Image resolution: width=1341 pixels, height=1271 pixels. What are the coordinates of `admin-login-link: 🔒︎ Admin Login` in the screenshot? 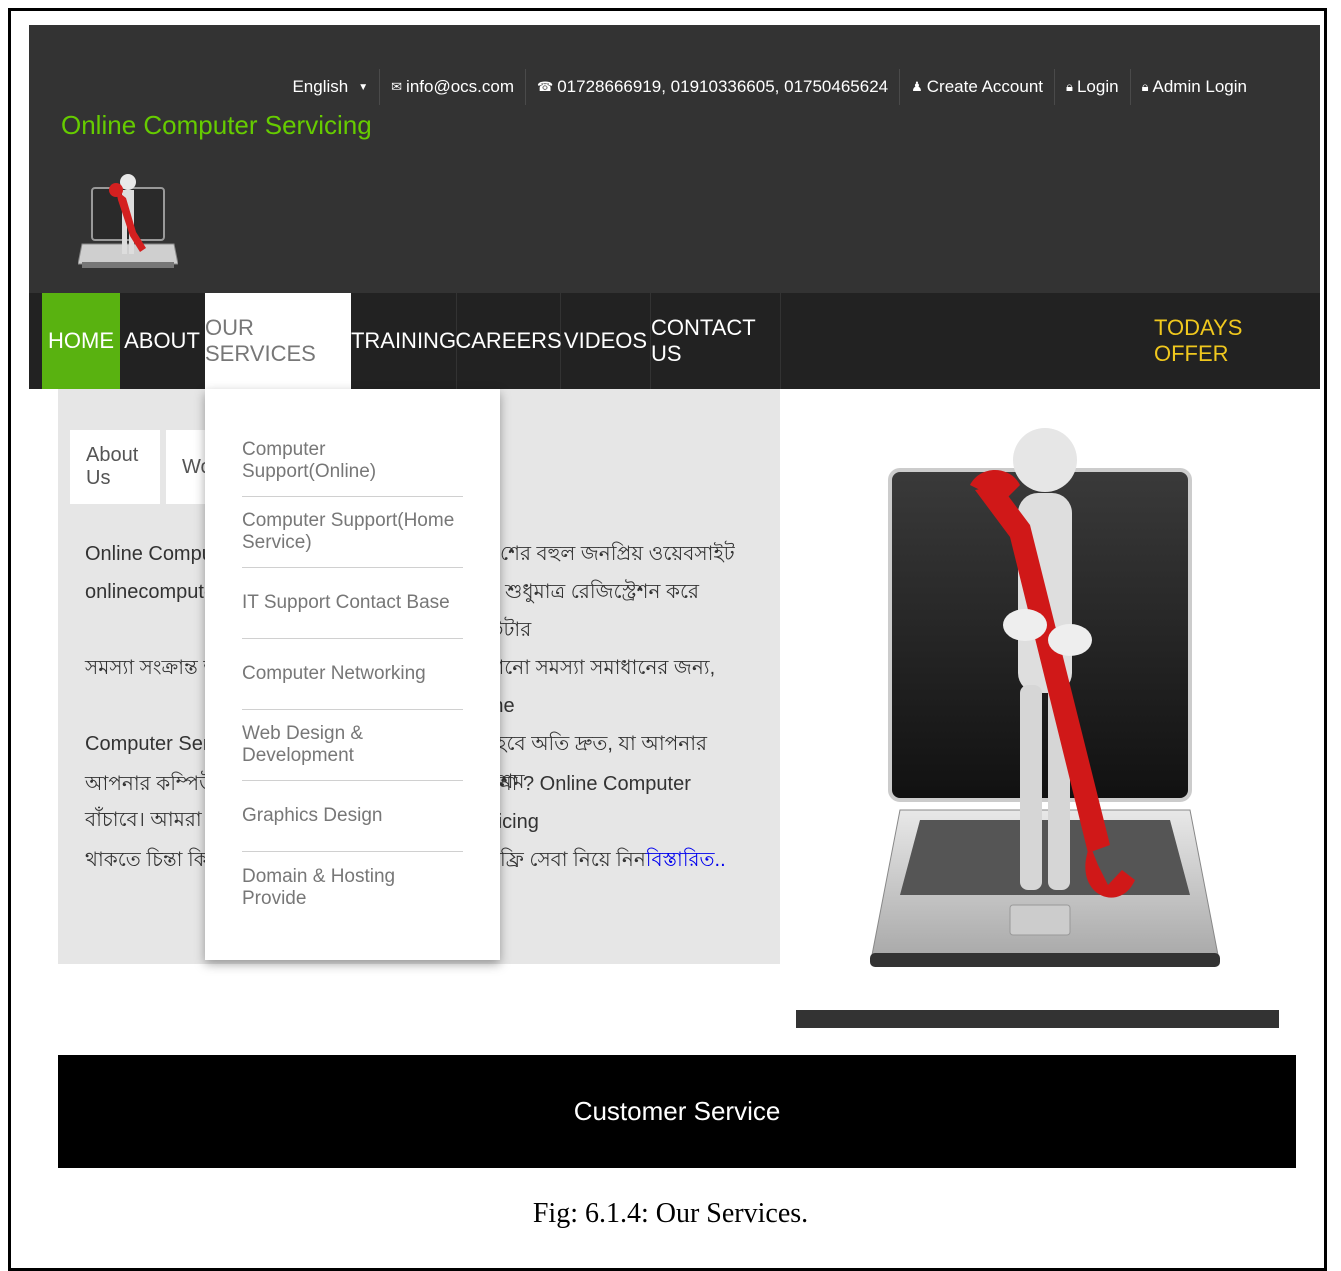 It's located at (1193, 87).